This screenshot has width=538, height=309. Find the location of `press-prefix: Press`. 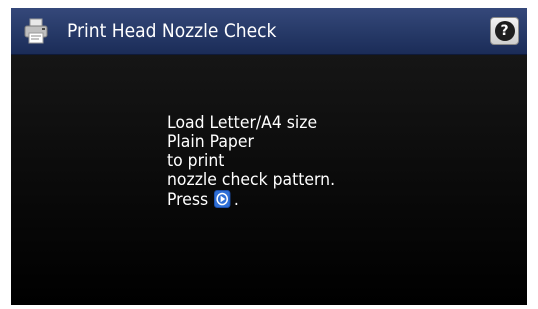

press-prefix: Press is located at coordinates (188, 200).